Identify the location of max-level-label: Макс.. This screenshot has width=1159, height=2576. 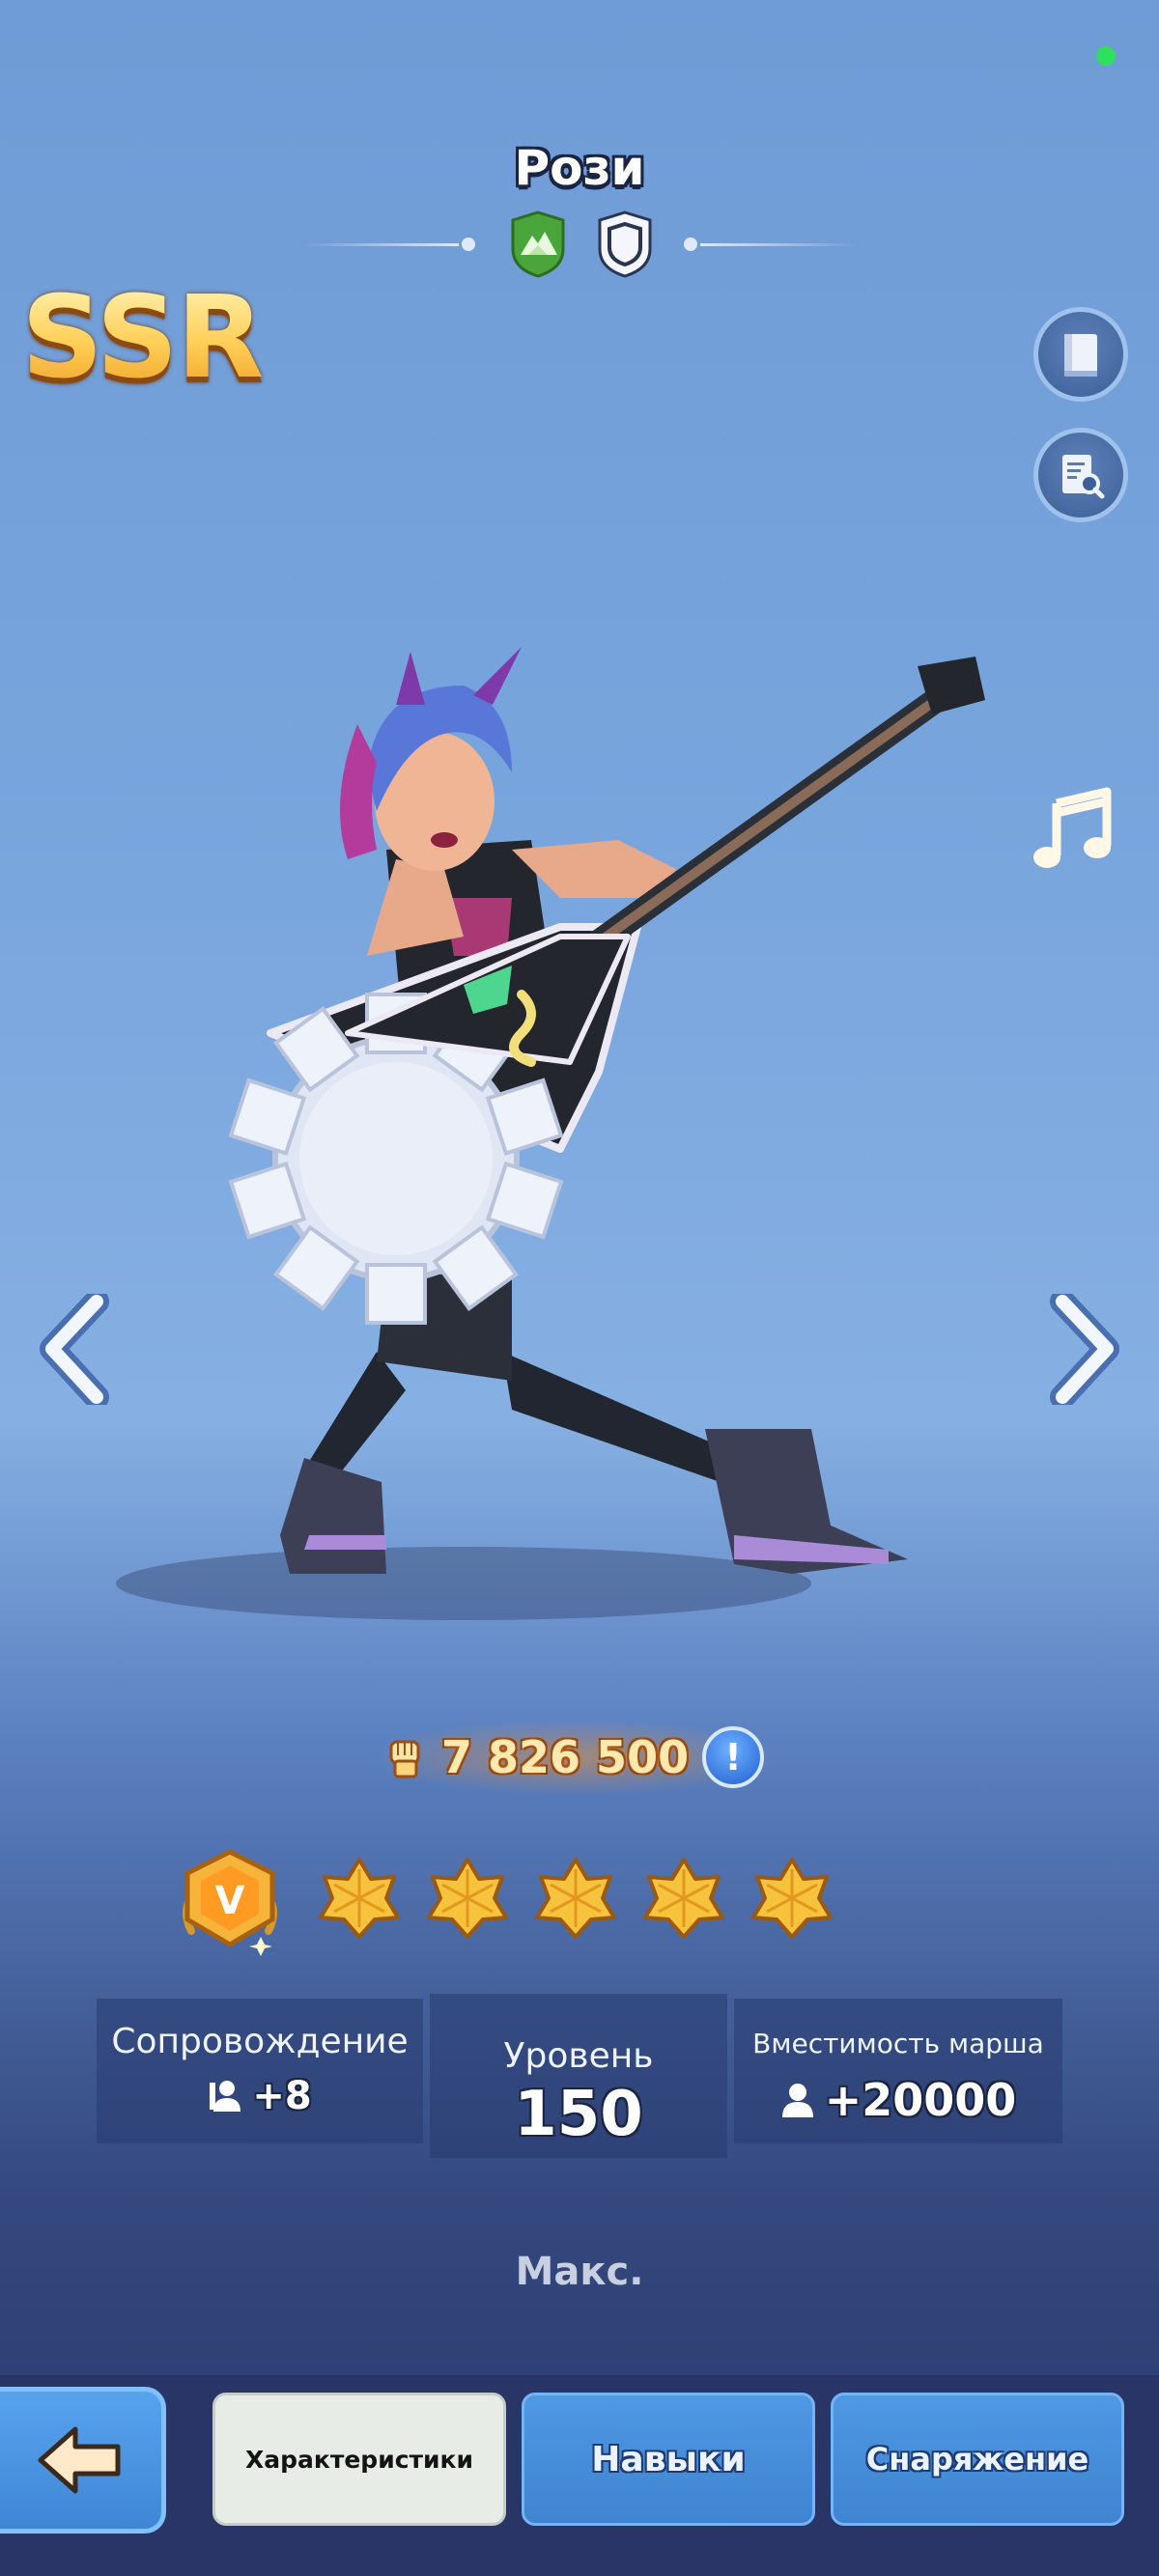
(579, 2272).